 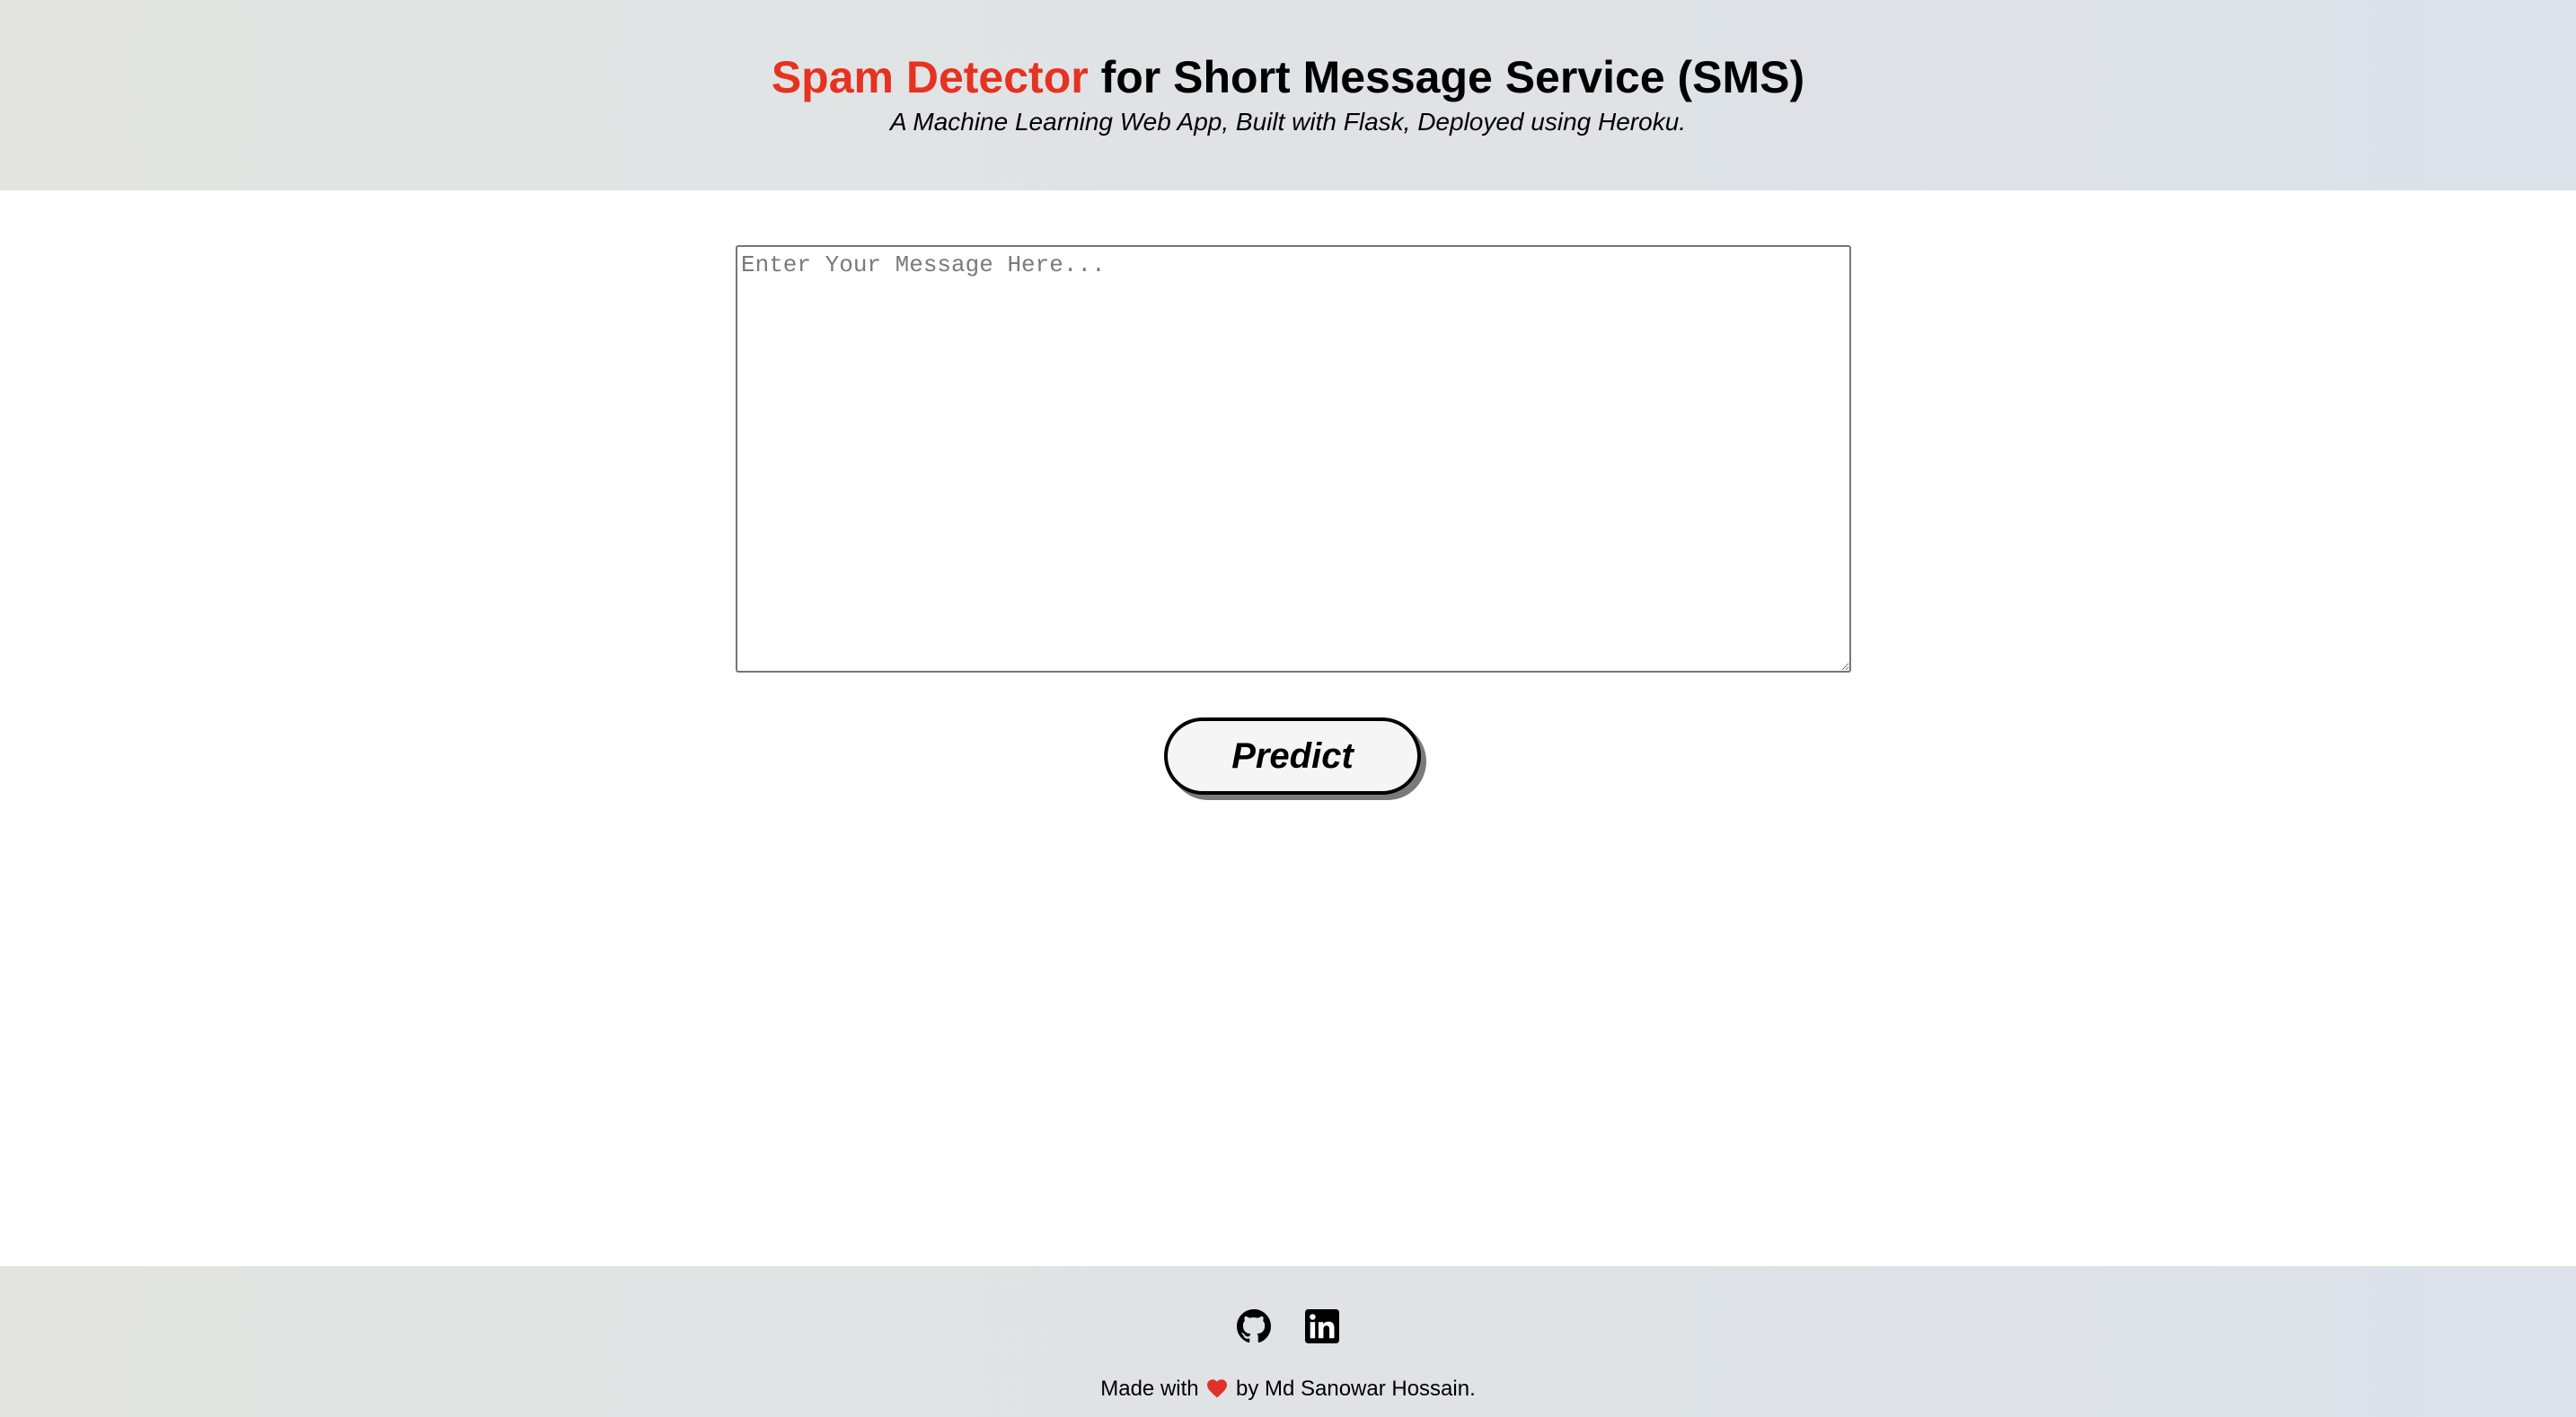 What do you see at coordinates (1288, 1327) in the screenshot?
I see `social-links` at bounding box center [1288, 1327].